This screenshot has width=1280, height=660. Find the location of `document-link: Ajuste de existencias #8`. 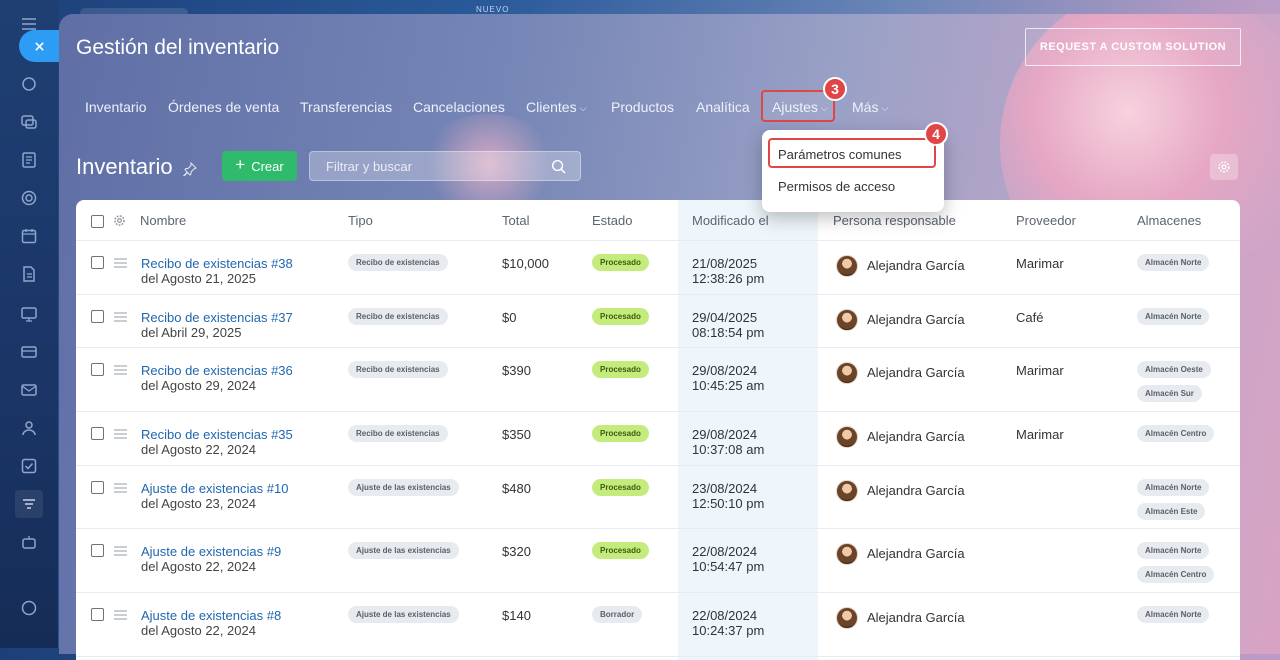

document-link: Ajuste de existencias #8 is located at coordinates (211, 615).